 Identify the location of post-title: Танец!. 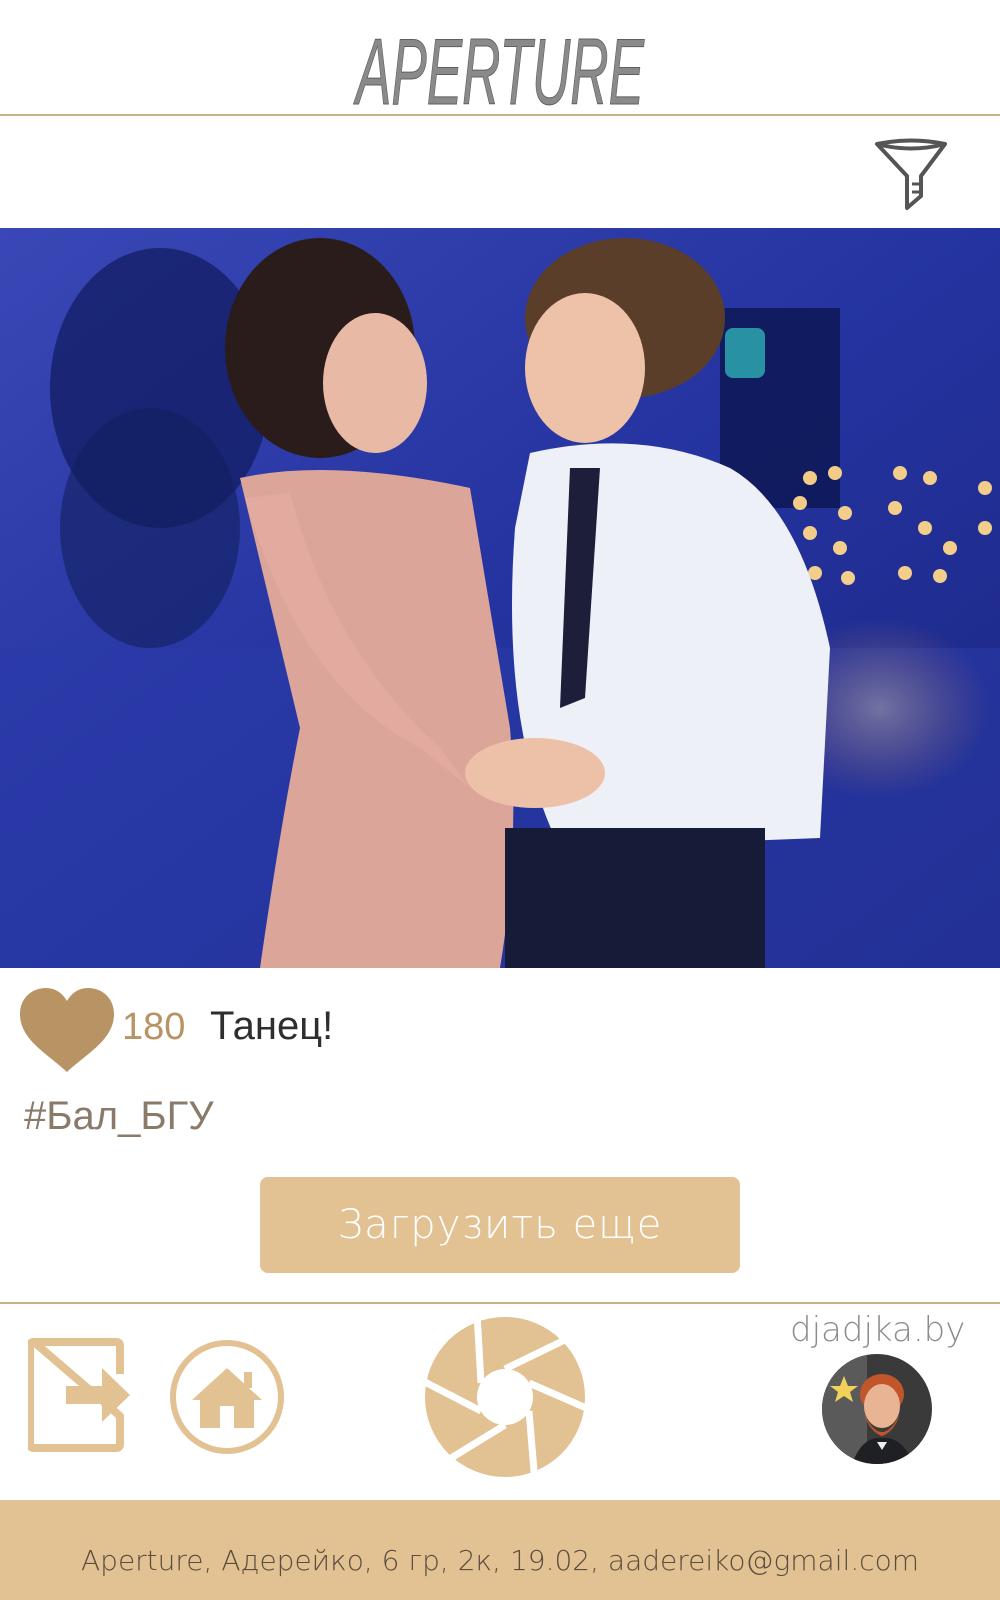
(272, 1026).